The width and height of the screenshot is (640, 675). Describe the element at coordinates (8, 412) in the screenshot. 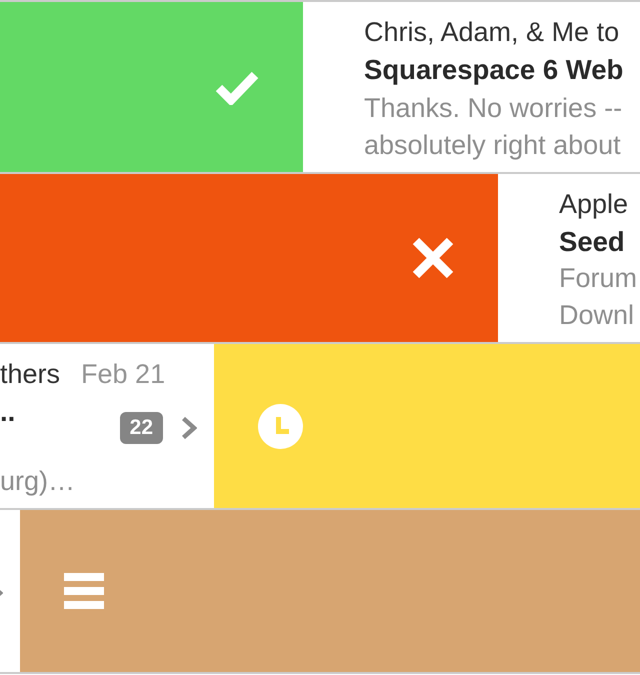

I see `subject-text: ..` at that location.